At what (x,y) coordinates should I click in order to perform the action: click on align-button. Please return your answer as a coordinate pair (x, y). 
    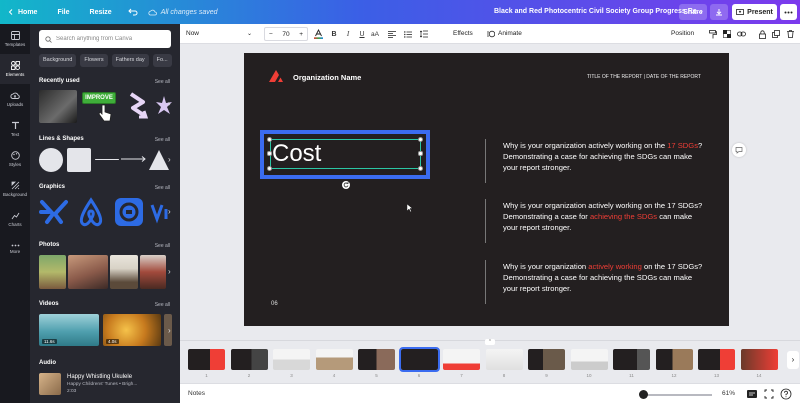
    Looking at the image, I should click on (392, 34).